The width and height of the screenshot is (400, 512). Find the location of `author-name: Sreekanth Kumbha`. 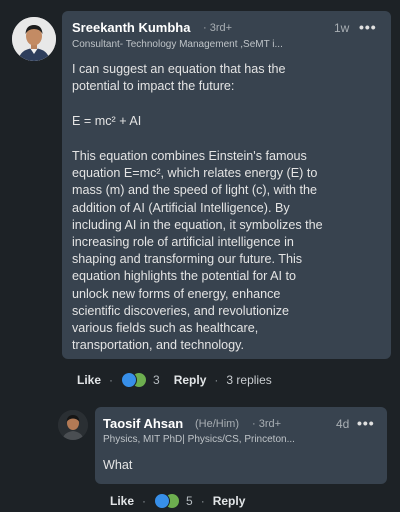

author-name: Sreekanth Kumbha is located at coordinates (131, 27).